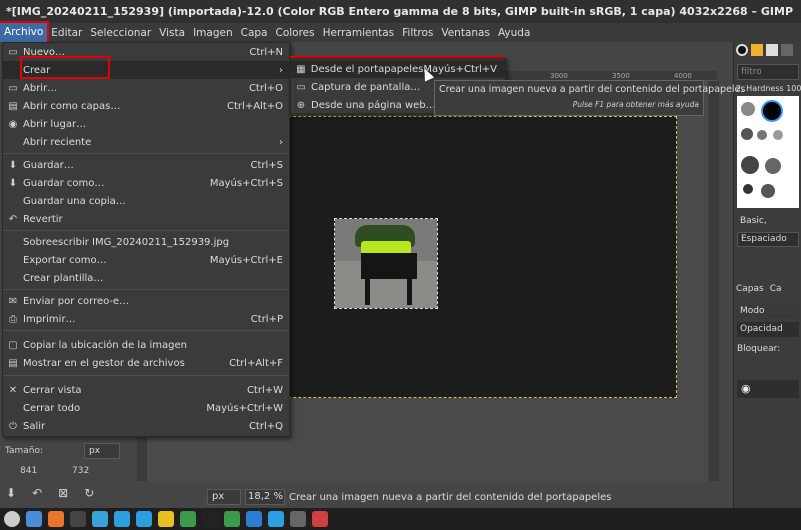 This screenshot has height=530, width=801. What do you see at coordinates (359, 33) in the screenshot?
I see `menu-herramientas: Herramientas` at bounding box center [359, 33].